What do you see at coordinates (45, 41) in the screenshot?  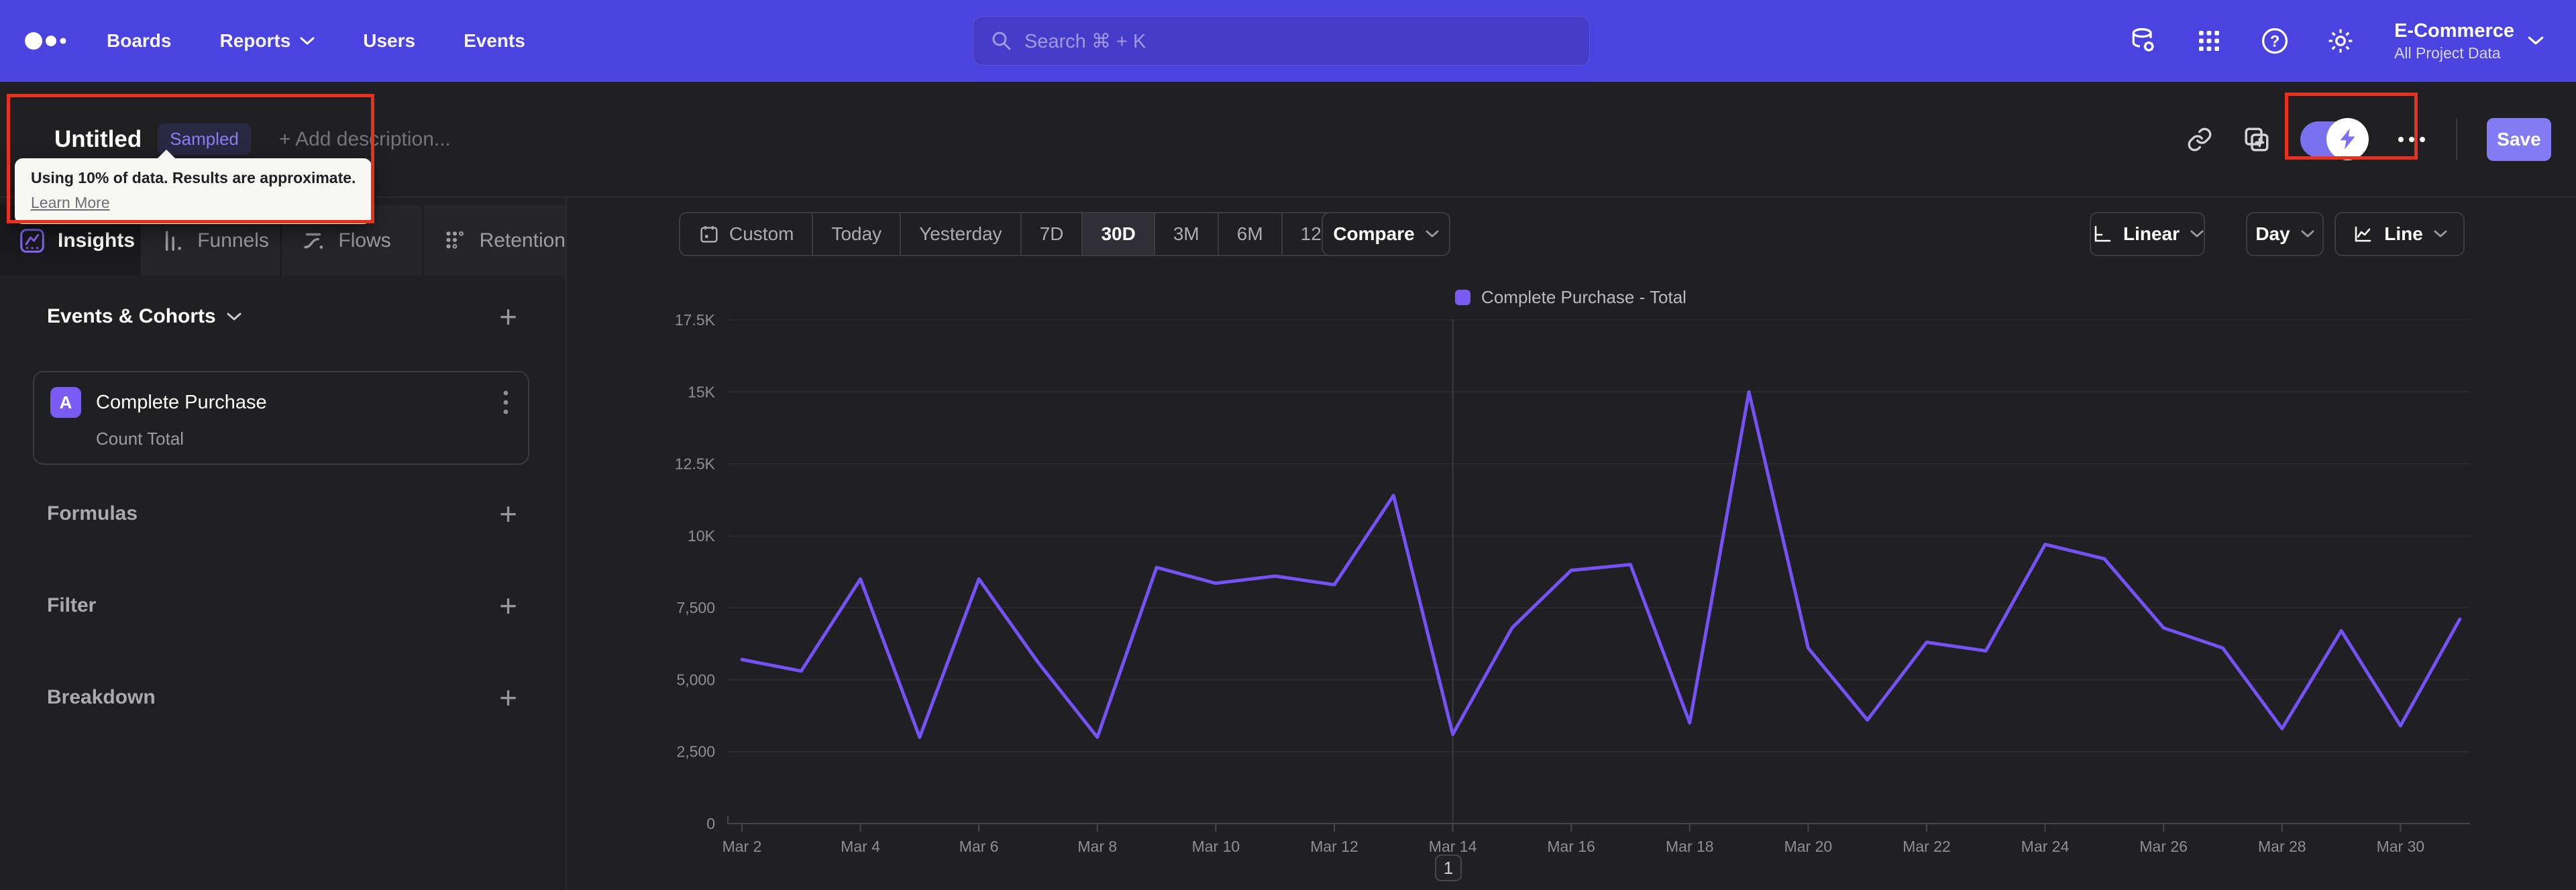 I see `mixpanel-logo-icon` at bounding box center [45, 41].